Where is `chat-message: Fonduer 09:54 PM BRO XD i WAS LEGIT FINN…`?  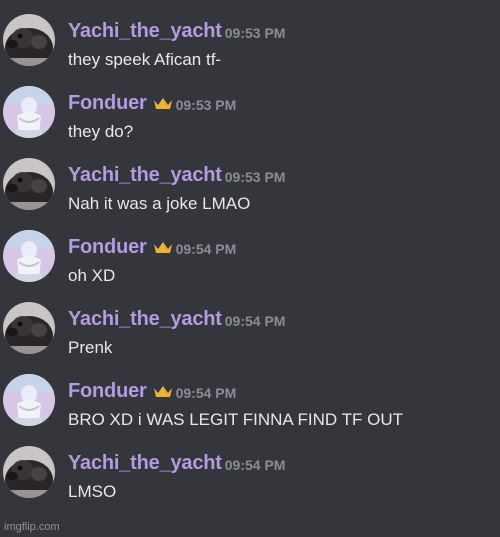
chat-message: Fonduer 09:54 PM BRO XD i WAS LEGIT FINN… is located at coordinates (250, 410).